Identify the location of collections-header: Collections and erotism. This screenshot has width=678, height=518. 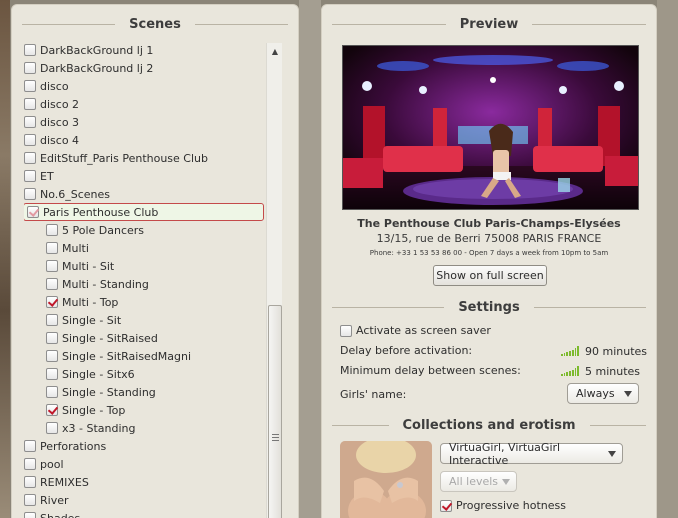
(489, 425).